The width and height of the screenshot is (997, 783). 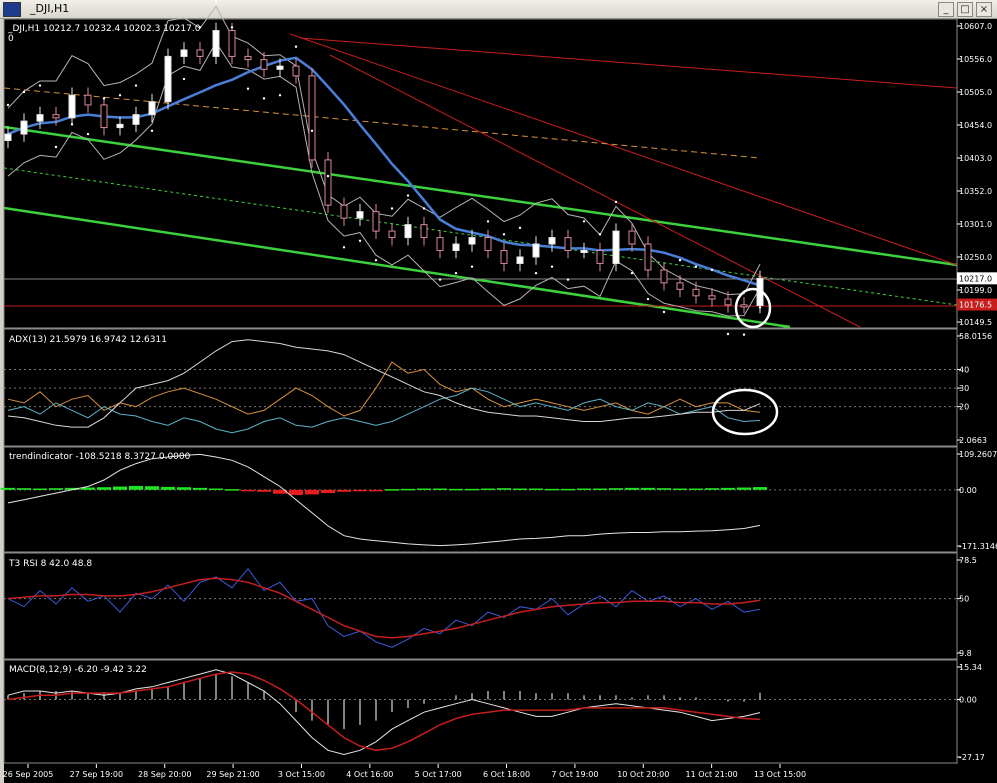 I want to click on y-tick-label: 40, so click(x=964, y=369).